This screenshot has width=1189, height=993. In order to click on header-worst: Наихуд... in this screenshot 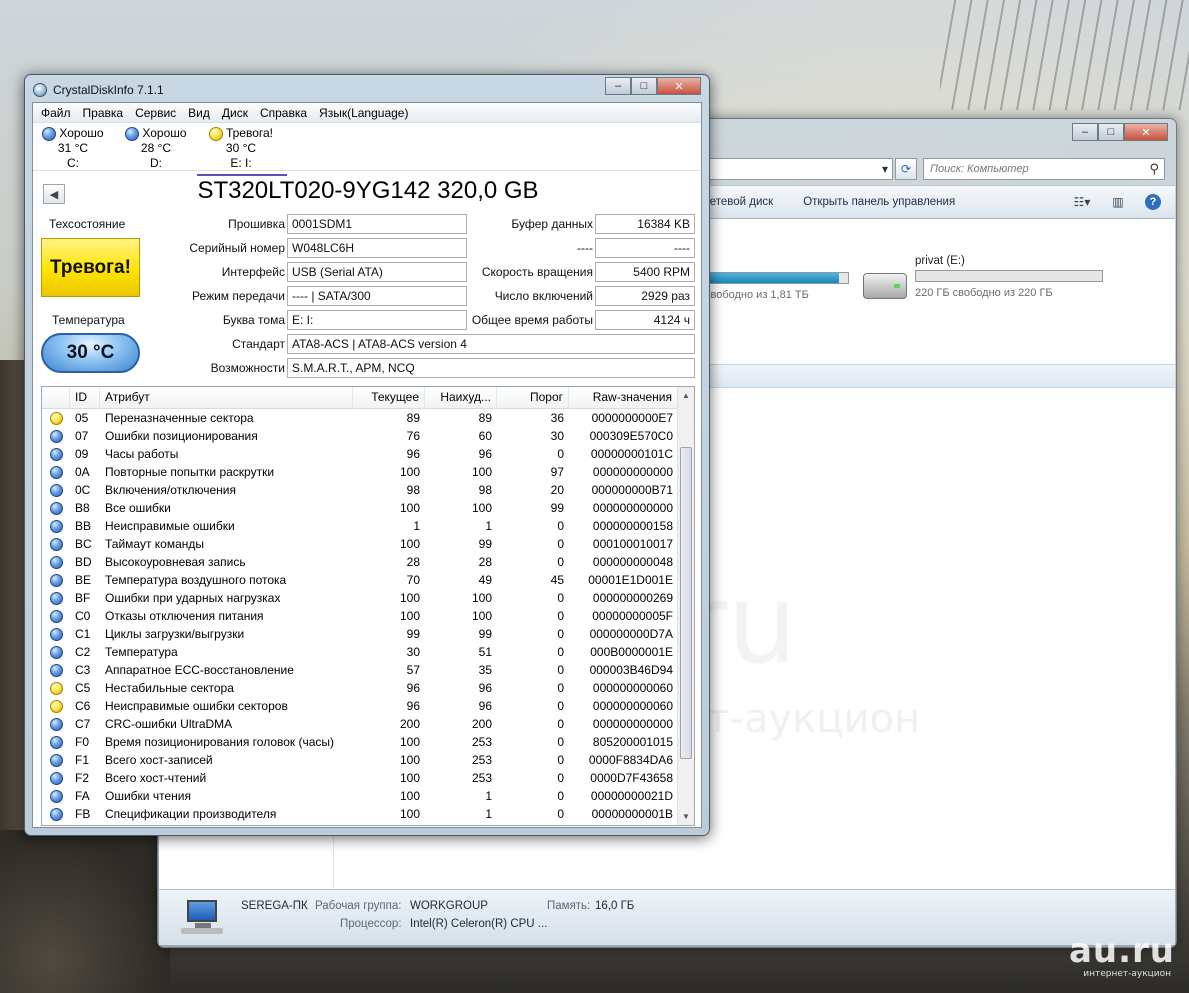, I will do `click(461, 398)`.